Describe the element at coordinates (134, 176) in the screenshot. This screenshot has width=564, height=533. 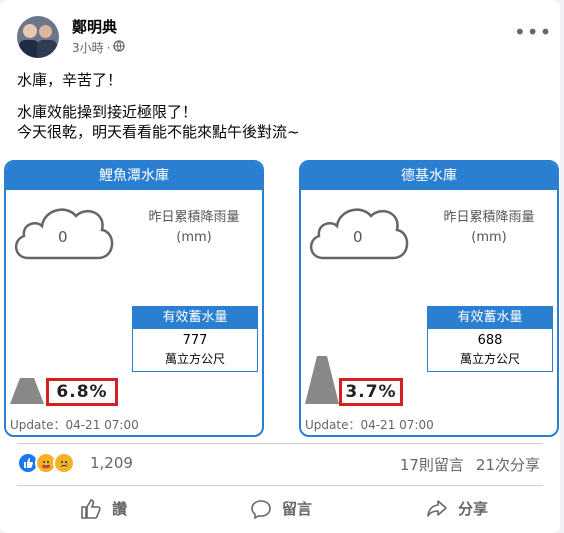
I see `panel-title: 鯉魚潭水庫` at that location.